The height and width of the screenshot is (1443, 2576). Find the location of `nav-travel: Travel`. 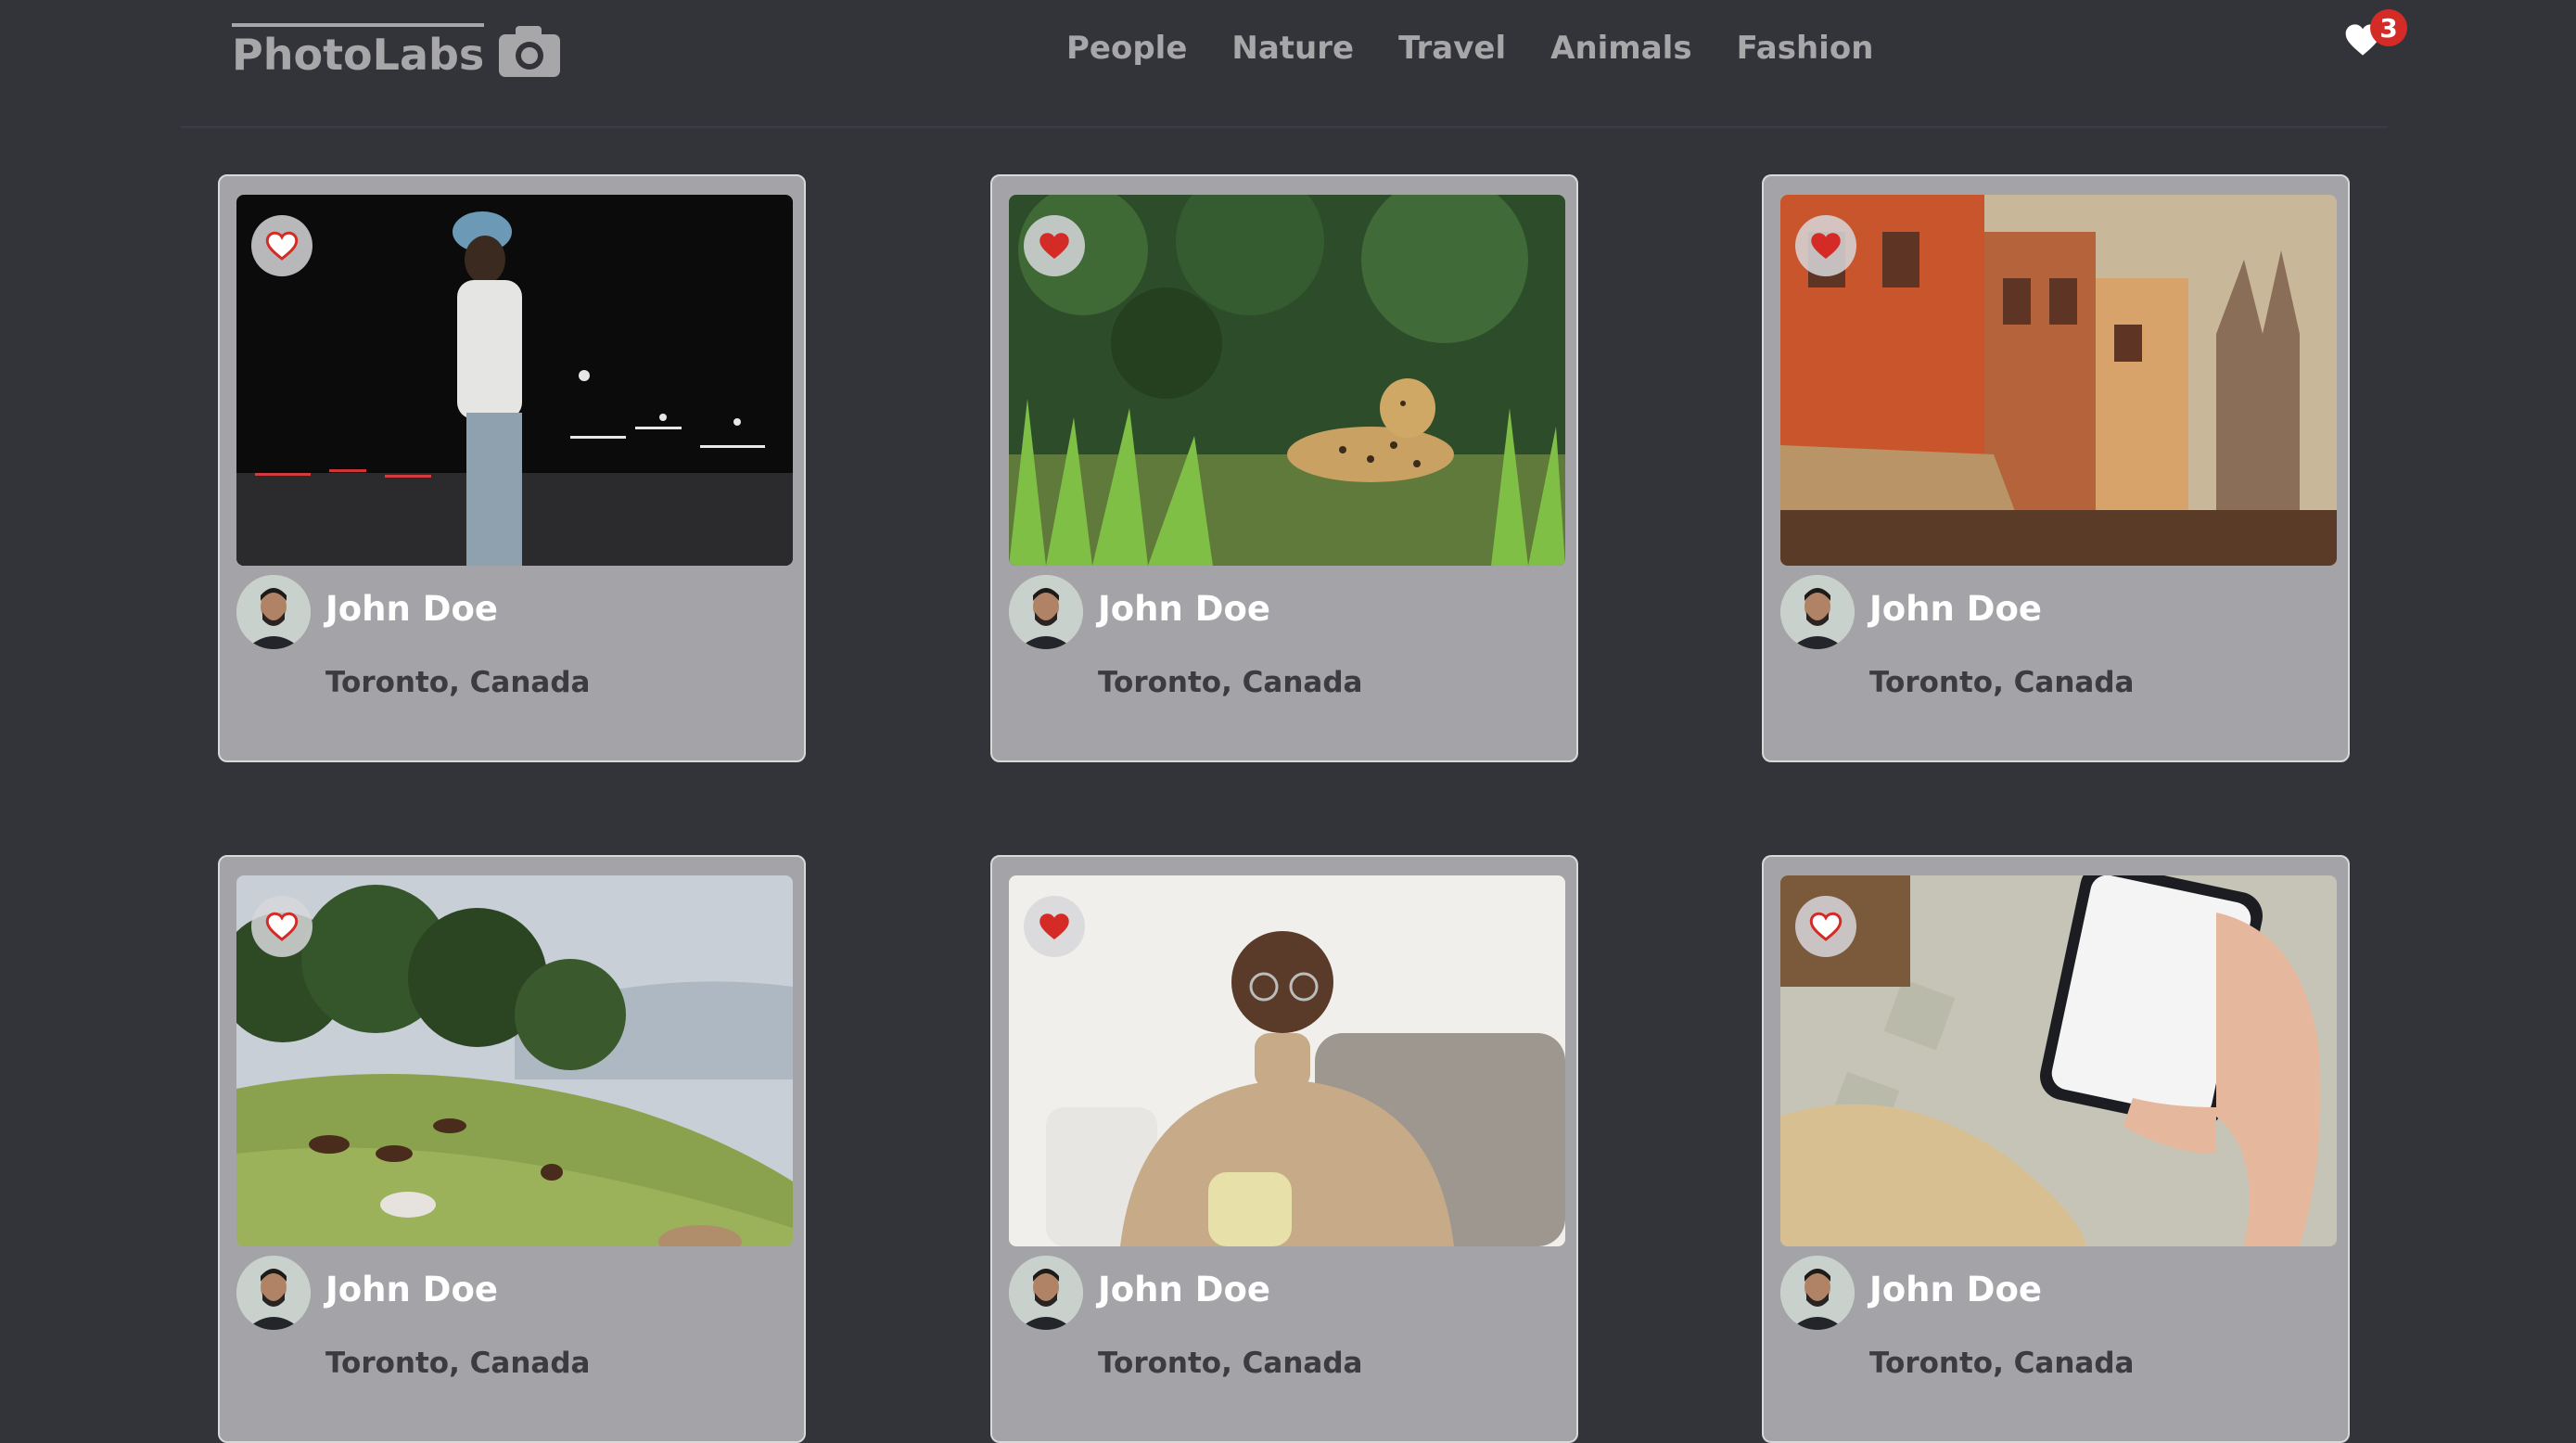

nav-travel: Travel is located at coordinates (1452, 48).